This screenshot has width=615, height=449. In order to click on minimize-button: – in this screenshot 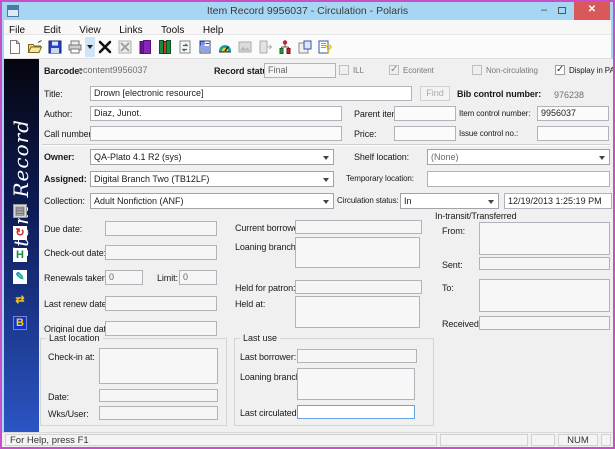, I will do `click(544, 11)`.